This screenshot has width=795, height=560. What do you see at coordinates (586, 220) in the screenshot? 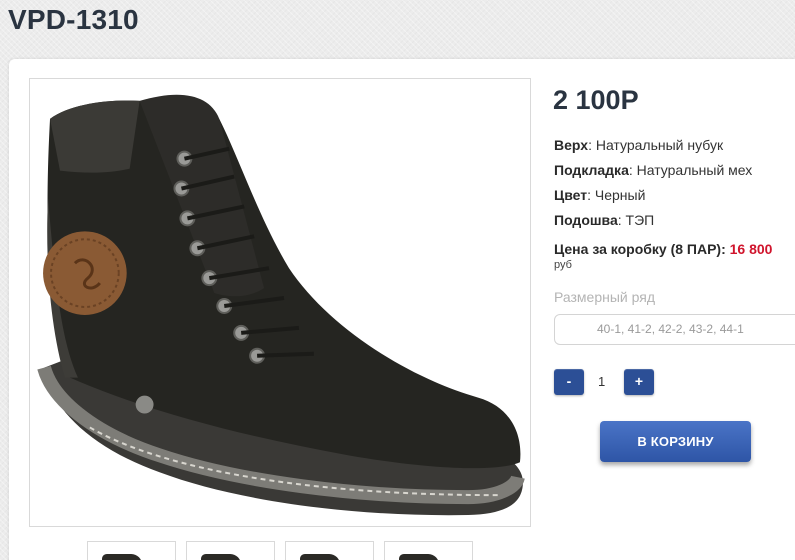
I see `spec-label: Подошва` at bounding box center [586, 220].